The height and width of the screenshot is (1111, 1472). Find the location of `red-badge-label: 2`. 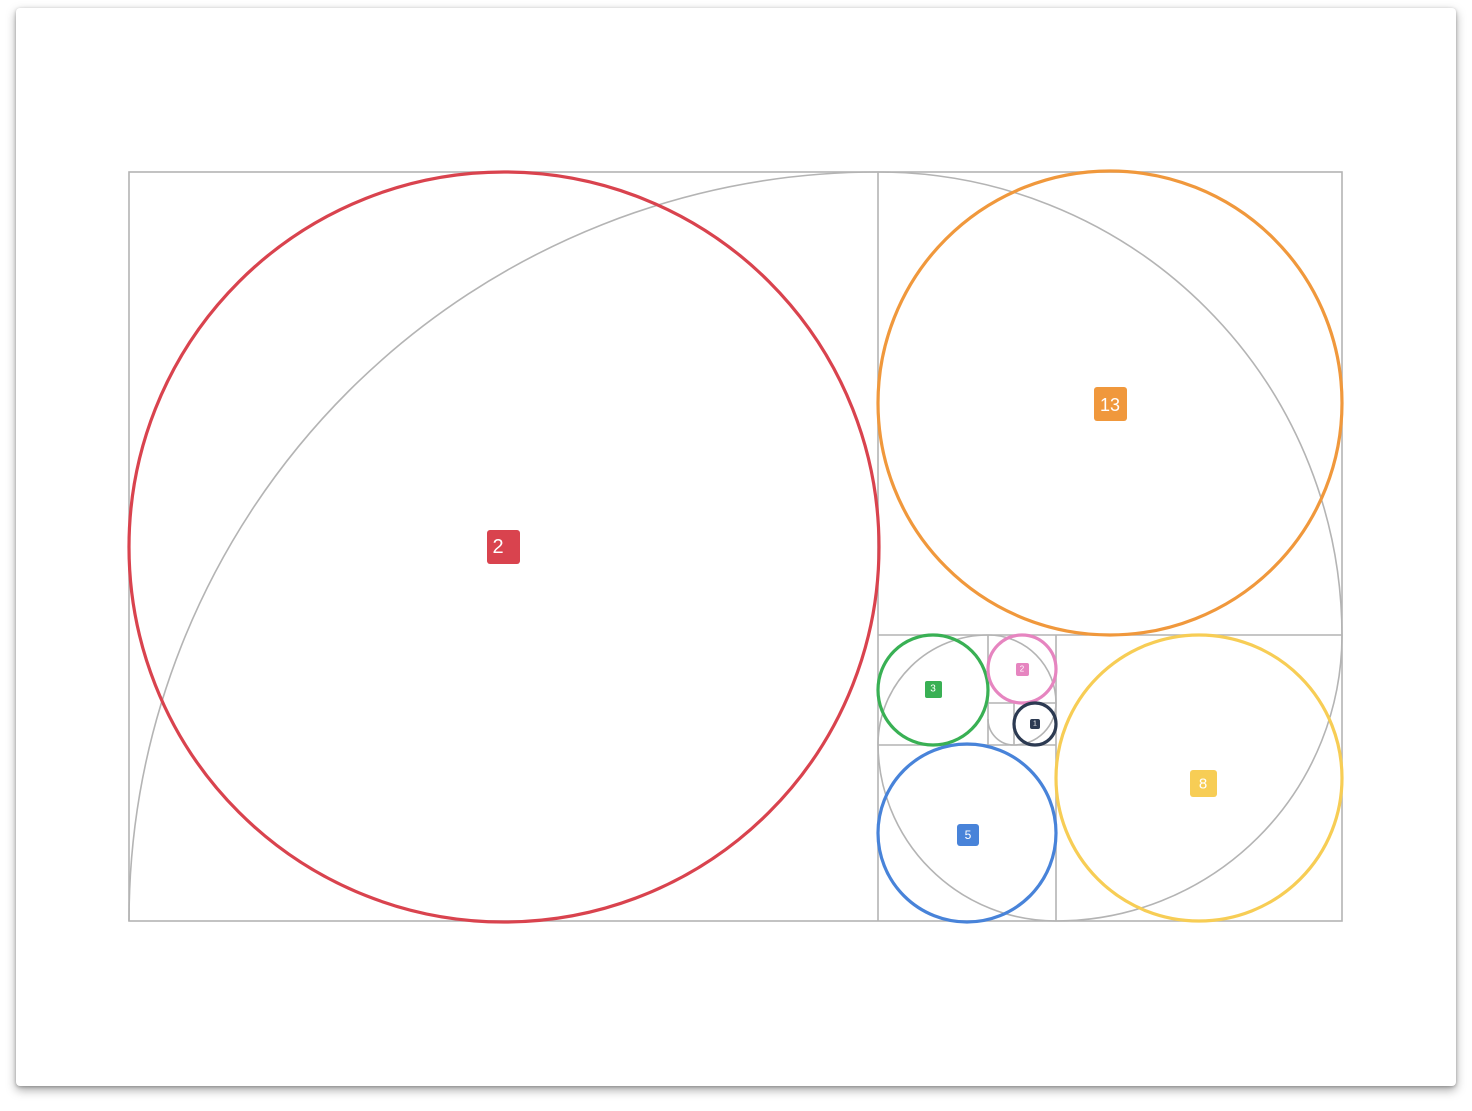

red-badge-label: 2 is located at coordinates (497, 547).